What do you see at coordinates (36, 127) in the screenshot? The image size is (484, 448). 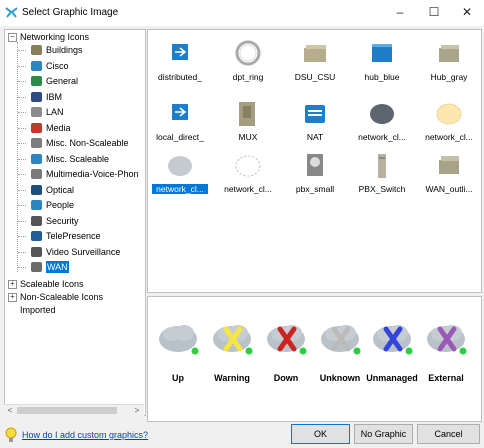 I see `media-icon` at bounding box center [36, 127].